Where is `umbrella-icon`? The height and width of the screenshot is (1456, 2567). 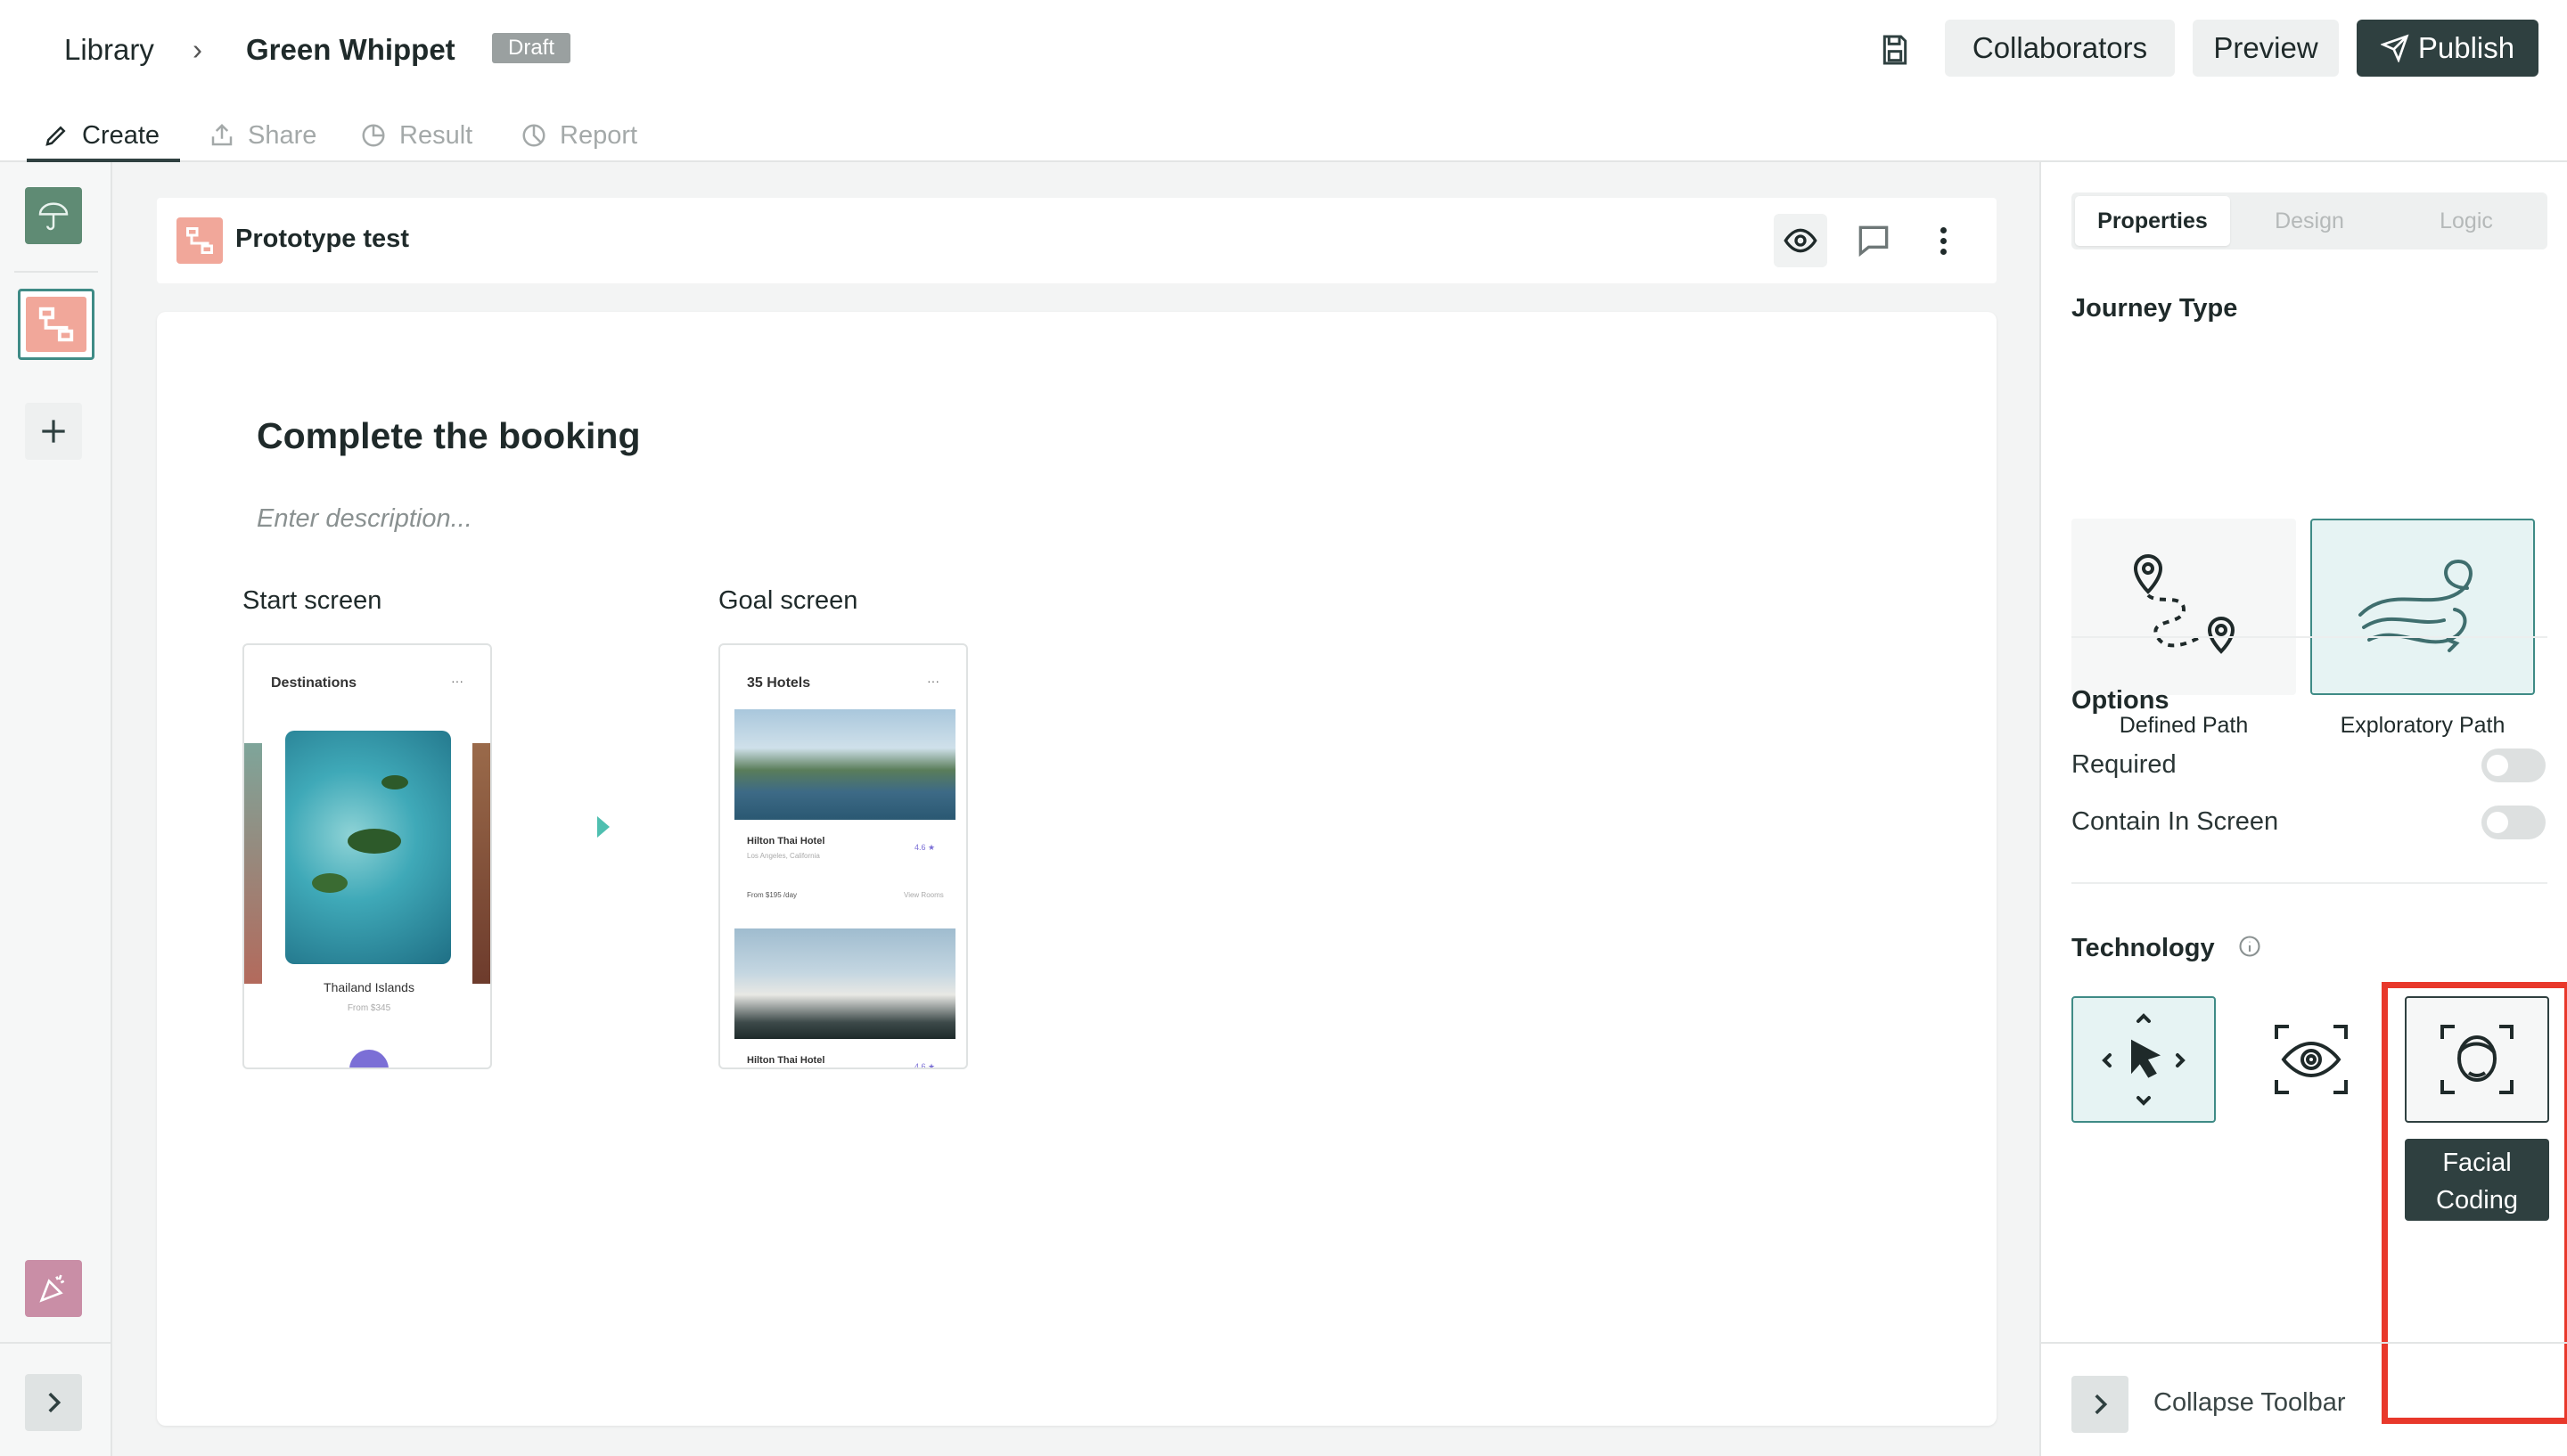
umbrella-icon is located at coordinates (54, 217).